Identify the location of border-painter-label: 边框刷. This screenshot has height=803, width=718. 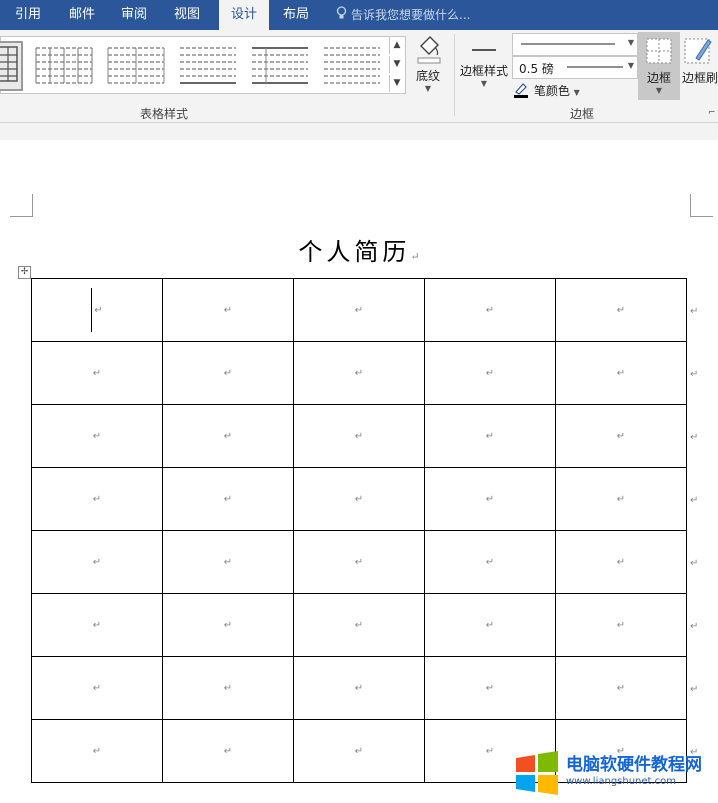
(700, 78).